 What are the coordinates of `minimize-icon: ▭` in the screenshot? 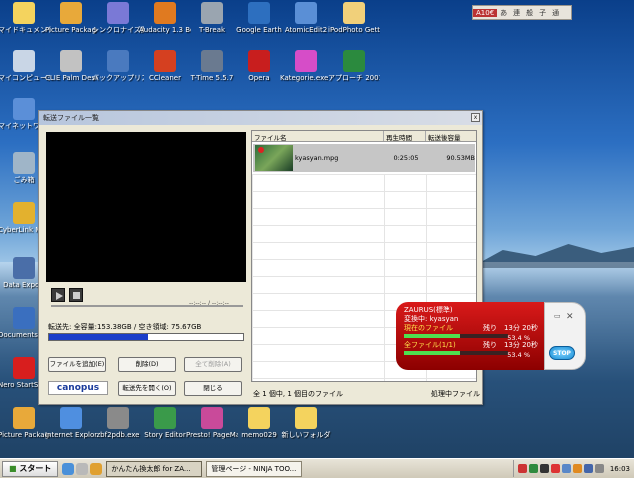 It's located at (557, 316).